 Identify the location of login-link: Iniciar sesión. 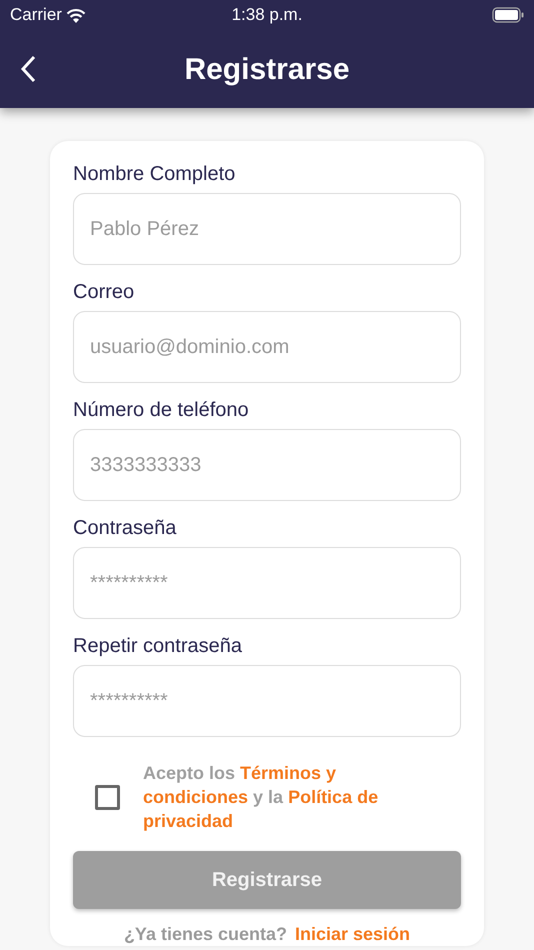
(352, 933).